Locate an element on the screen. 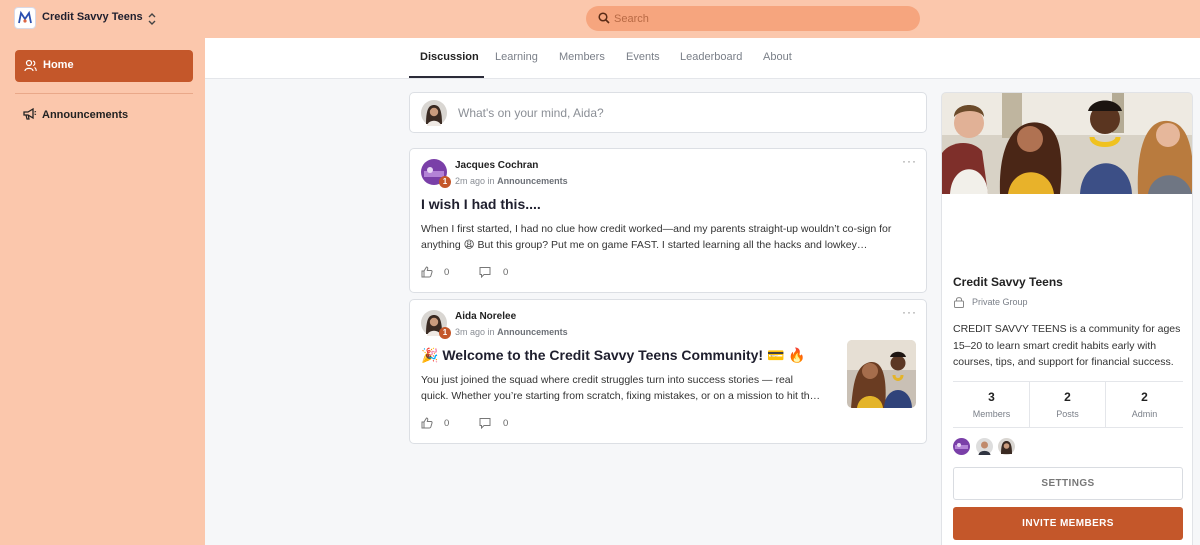  top-bar: Credit Savvy Teens is located at coordinates (600, 19).